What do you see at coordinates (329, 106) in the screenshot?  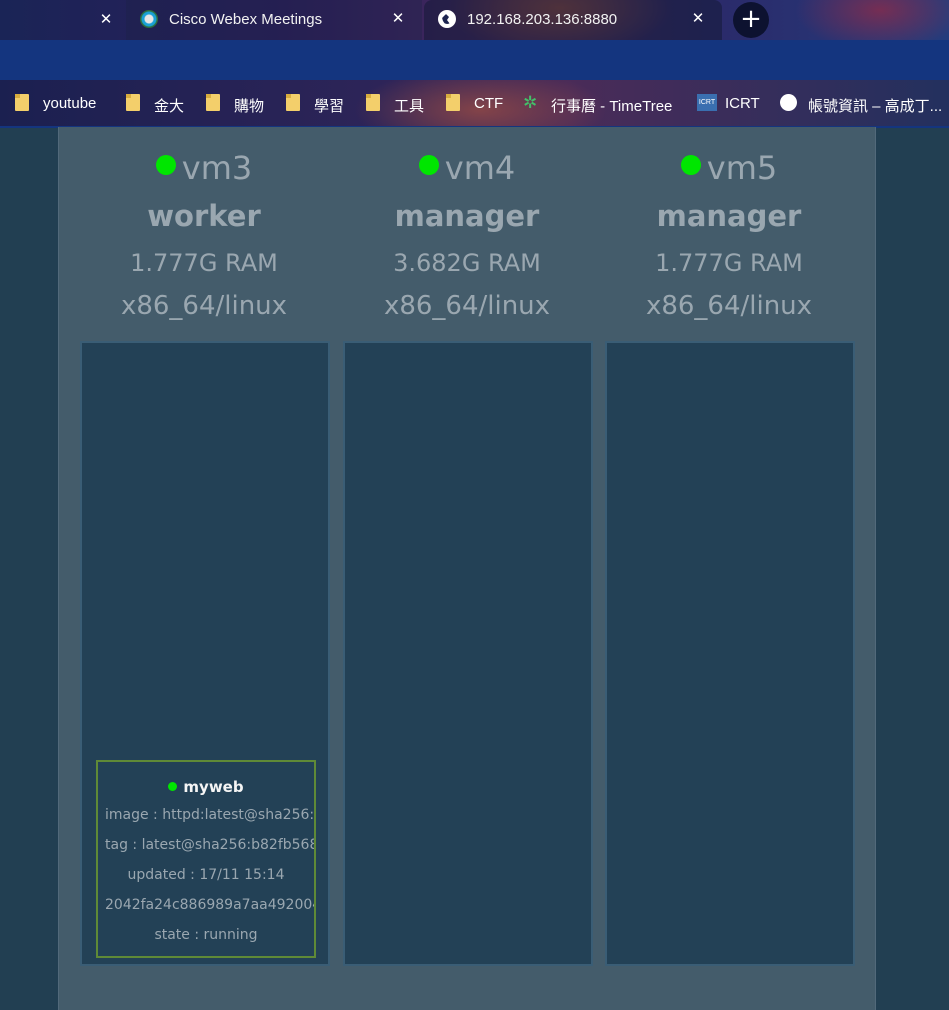 I see `bookmark-label: 學習` at bounding box center [329, 106].